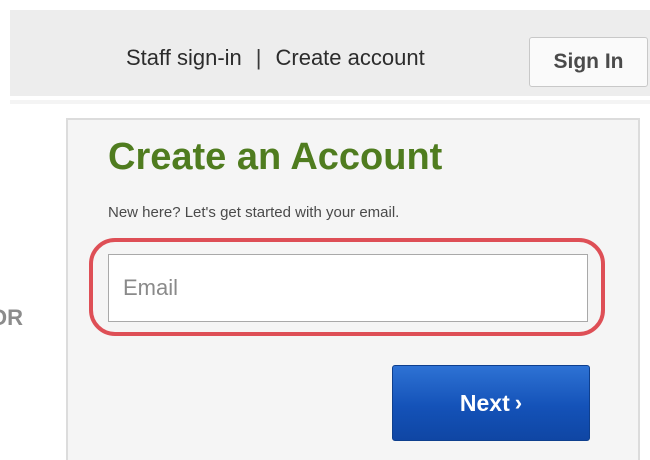  Describe the element at coordinates (275, 157) in the screenshot. I see `card-title: Create an Account` at that location.